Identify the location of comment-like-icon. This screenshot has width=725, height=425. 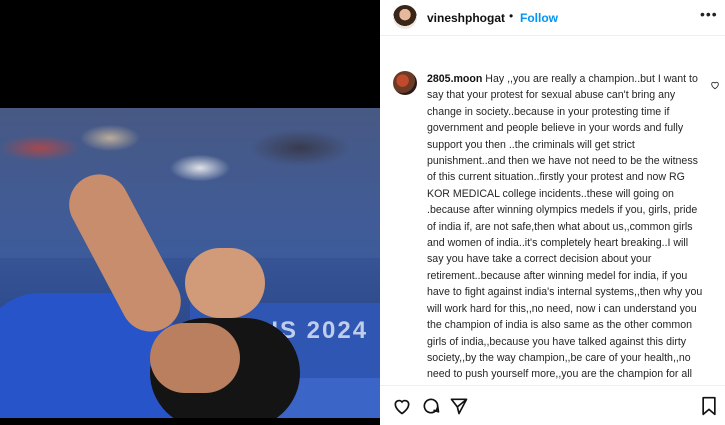
(715, 86).